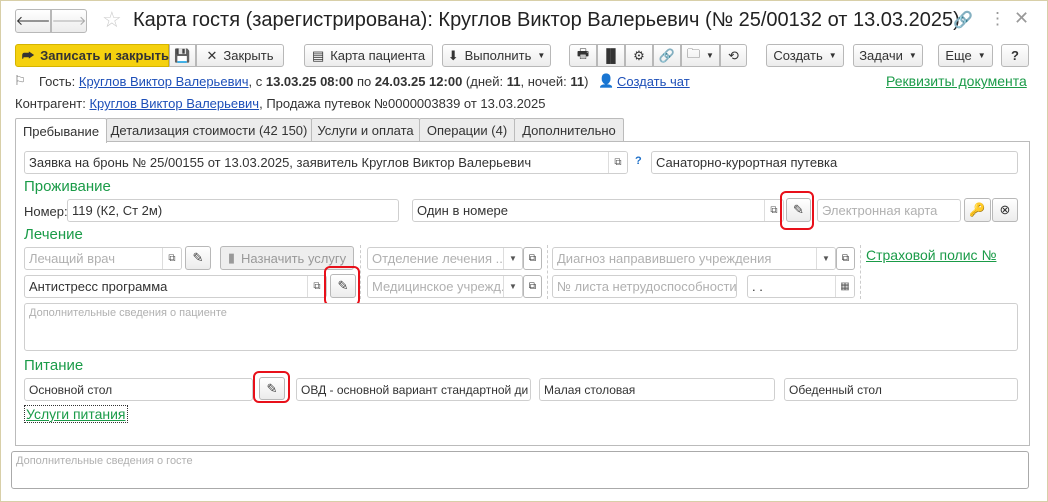  What do you see at coordinates (467, 130) in the screenshot?
I see `tab-operations: Операции (4)` at bounding box center [467, 130].